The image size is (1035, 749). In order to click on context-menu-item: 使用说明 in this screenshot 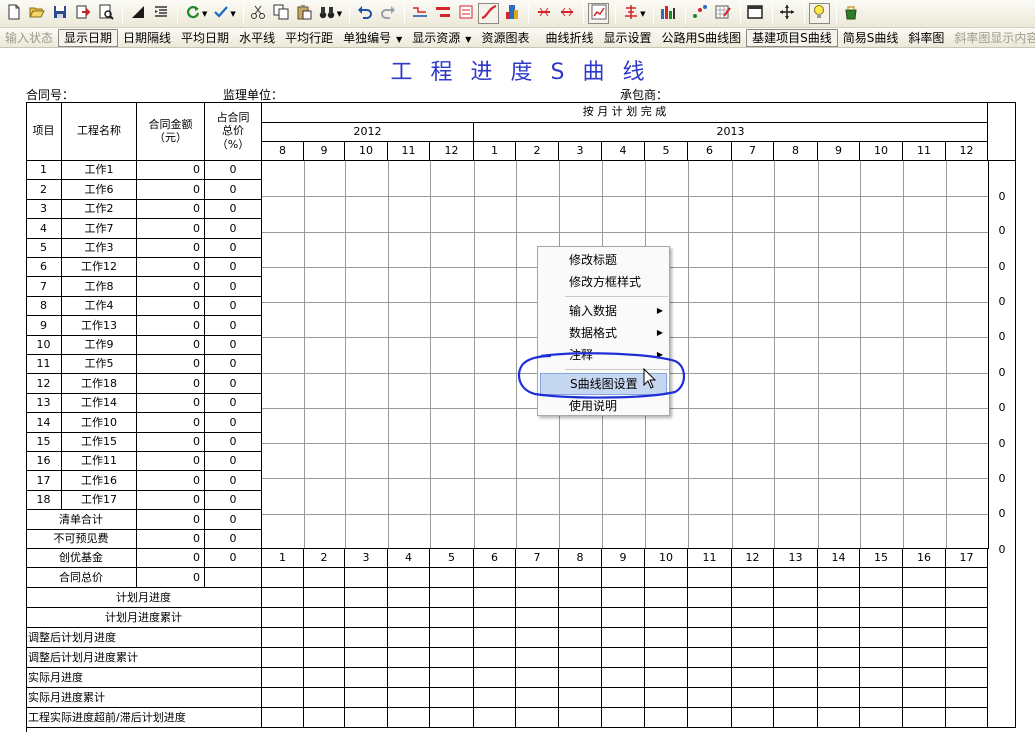, I will do `click(603, 406)`.